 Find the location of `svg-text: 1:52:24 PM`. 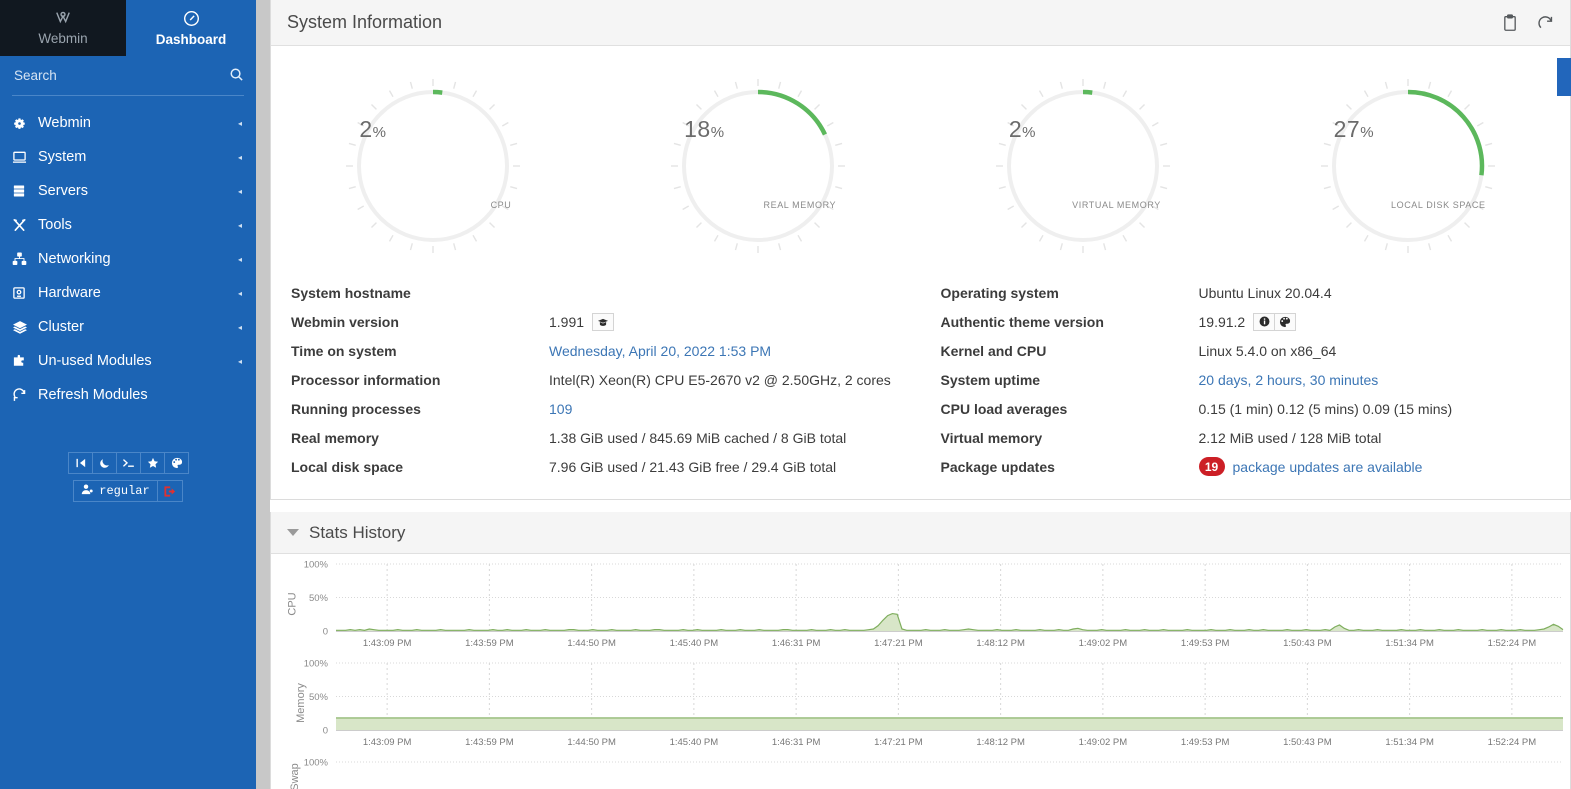

svg-text: 1:52:24 PM is located at coordinates (1512, 643).